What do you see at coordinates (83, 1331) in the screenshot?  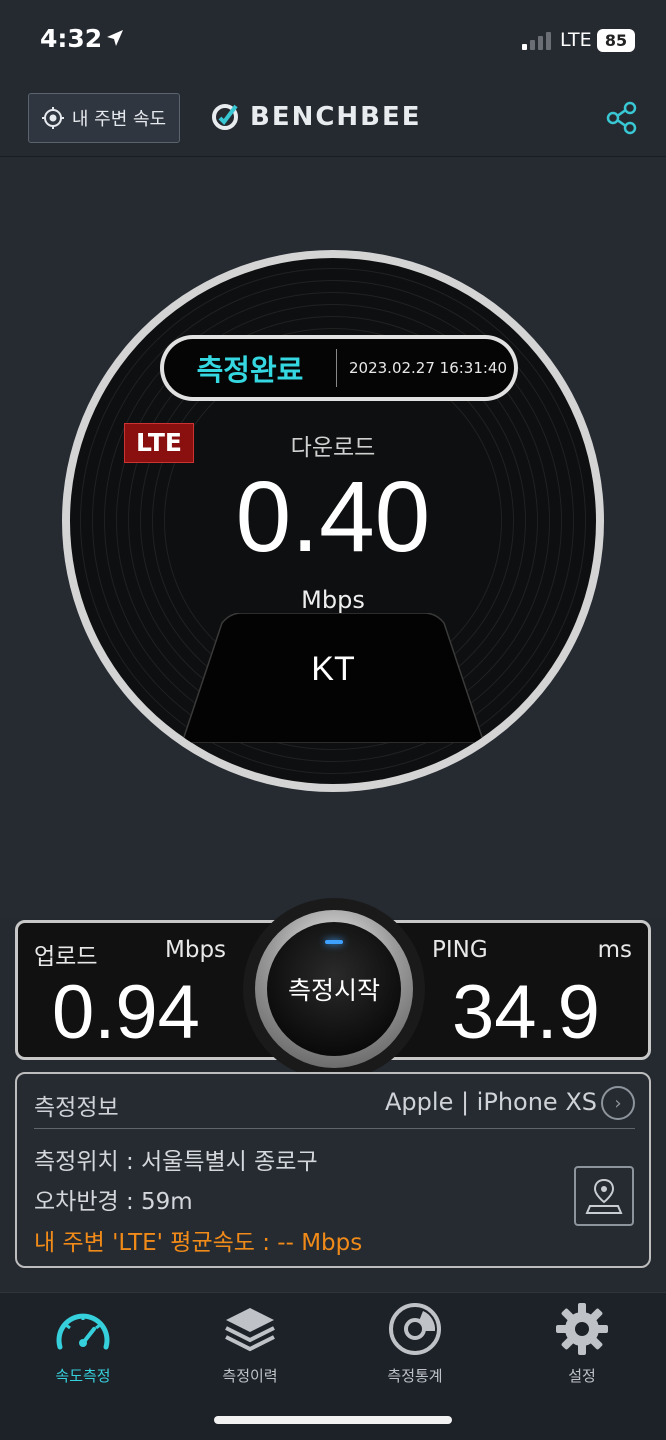 I see `speedometer-icon` at bounding box center [83, 1331].